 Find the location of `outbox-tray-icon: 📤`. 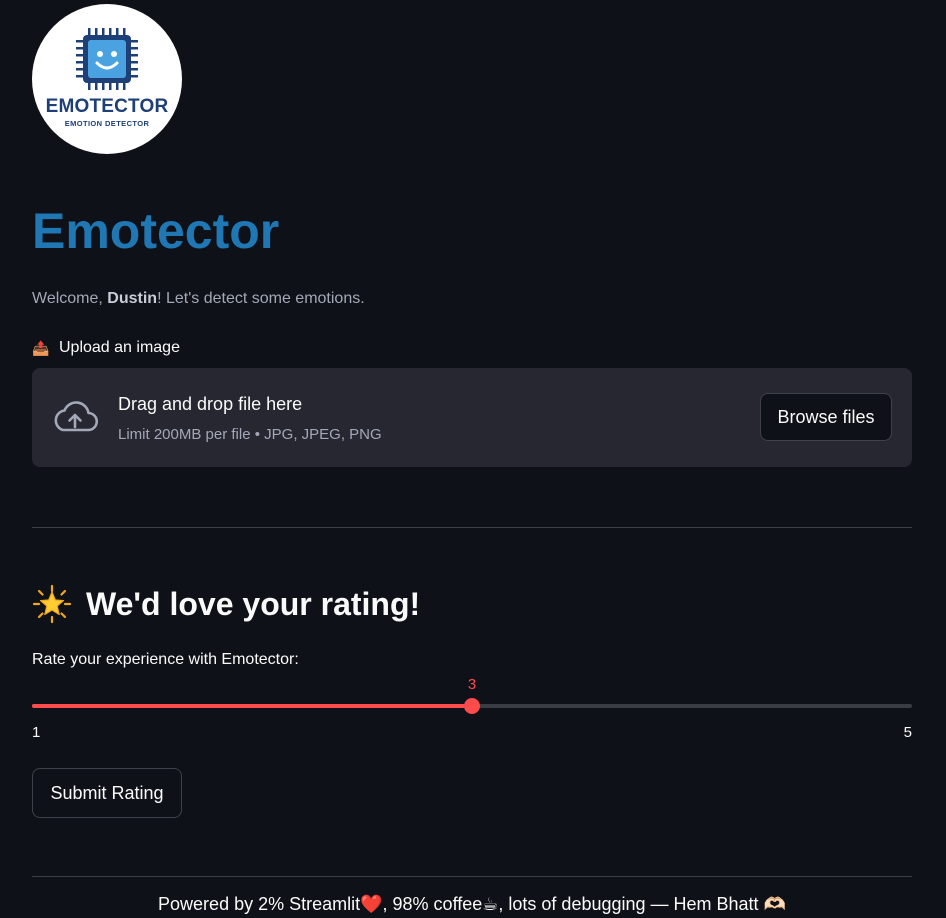

outbox-tray-icon: 📤 is located at coordinates (41, 348).